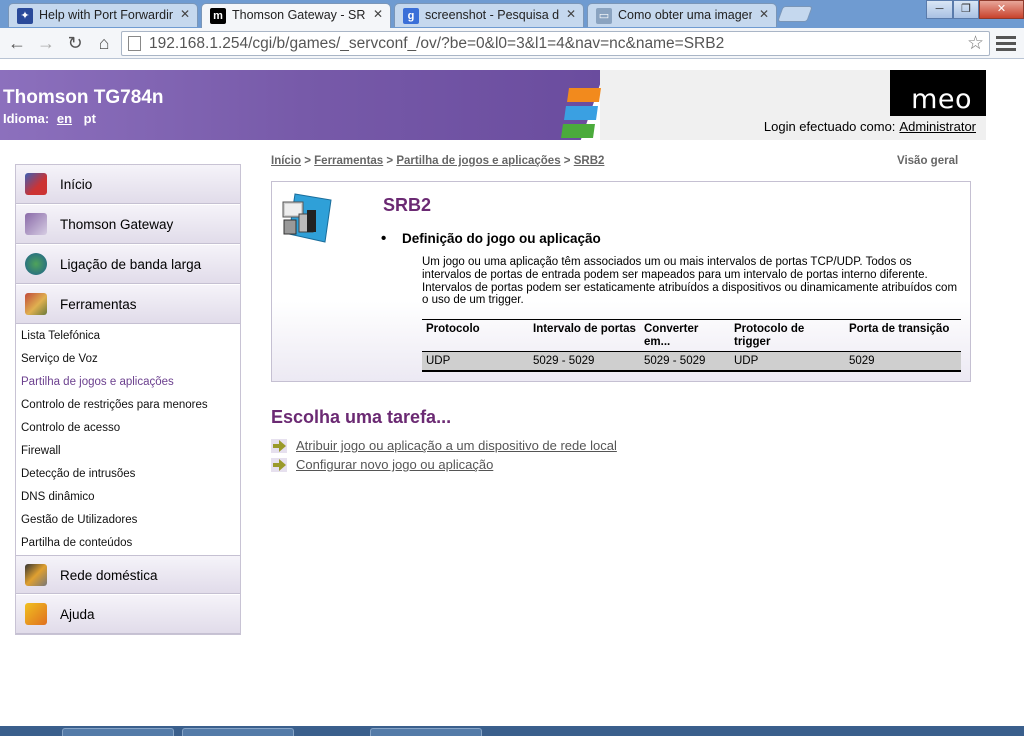  Describe the element at coordinates (578, 131) in the screenshot. I see `green-stripe` at that location.